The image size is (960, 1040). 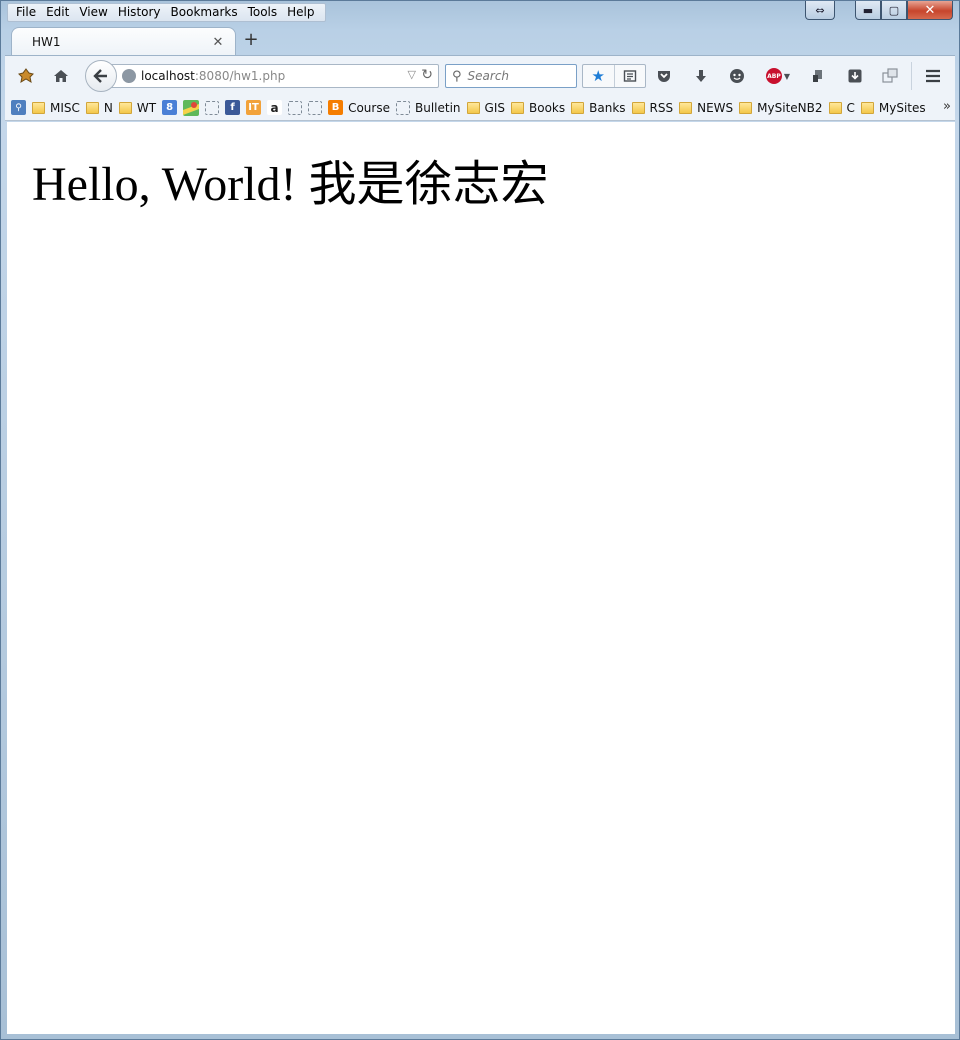 I want to click on tab-title: HW1, so click(x=46, y=42).